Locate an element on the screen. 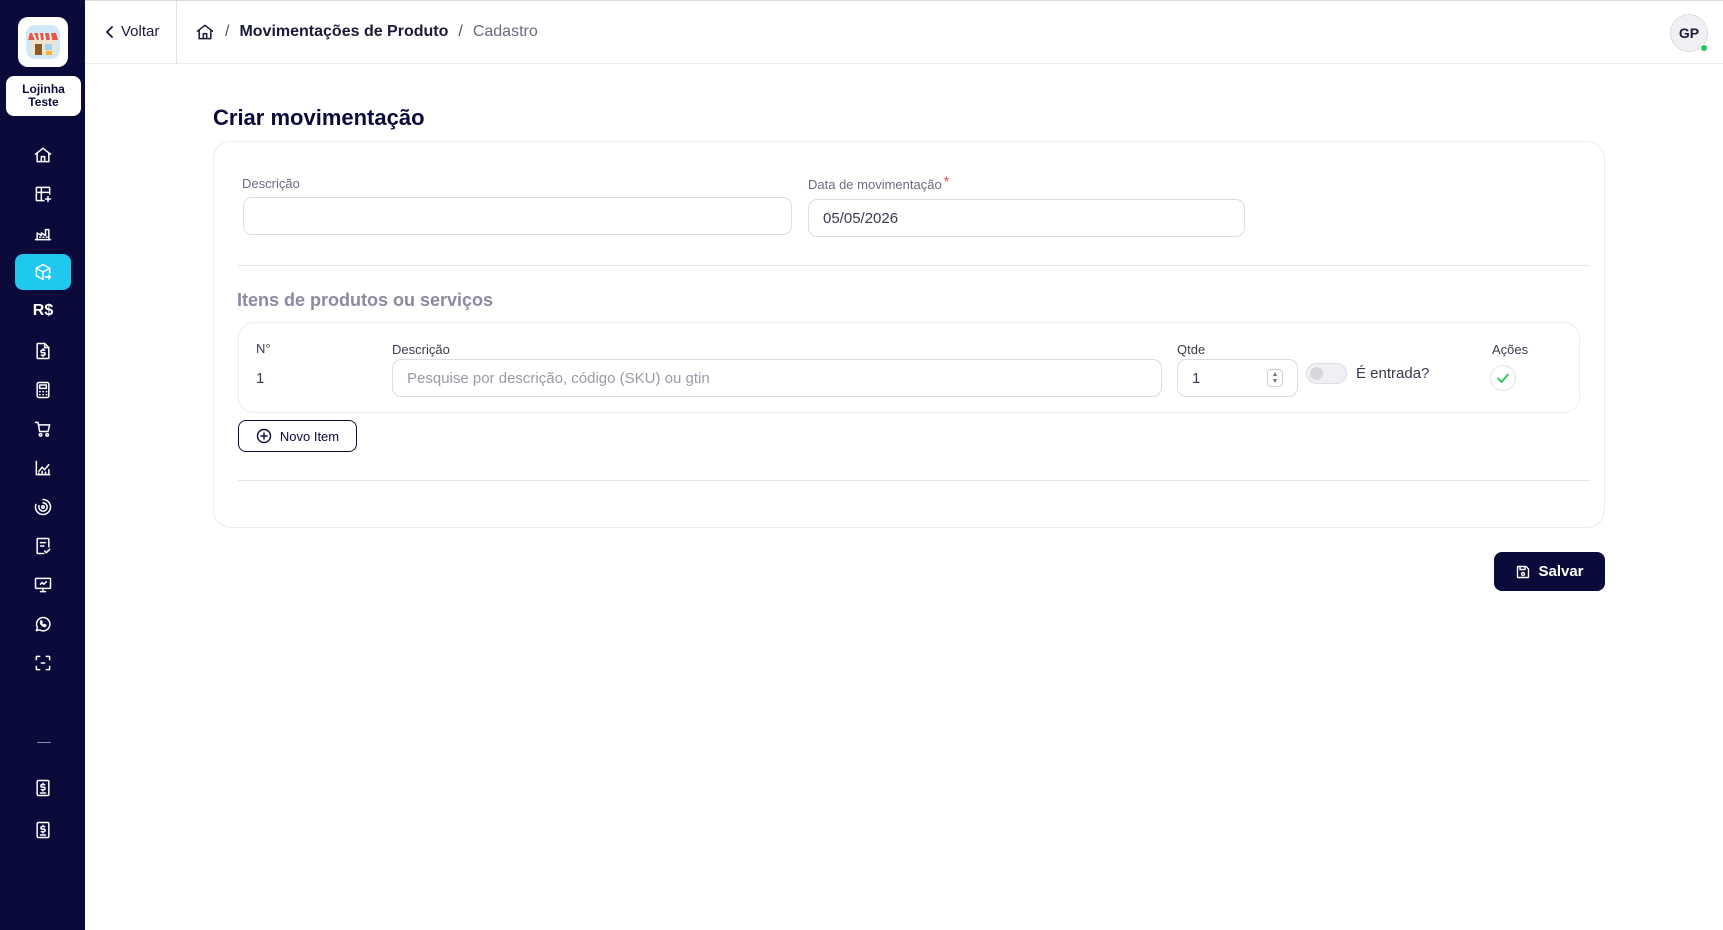 This screenshot has height=930, width=1723. nav-finance: R$ is located at coordinates (43, 311).